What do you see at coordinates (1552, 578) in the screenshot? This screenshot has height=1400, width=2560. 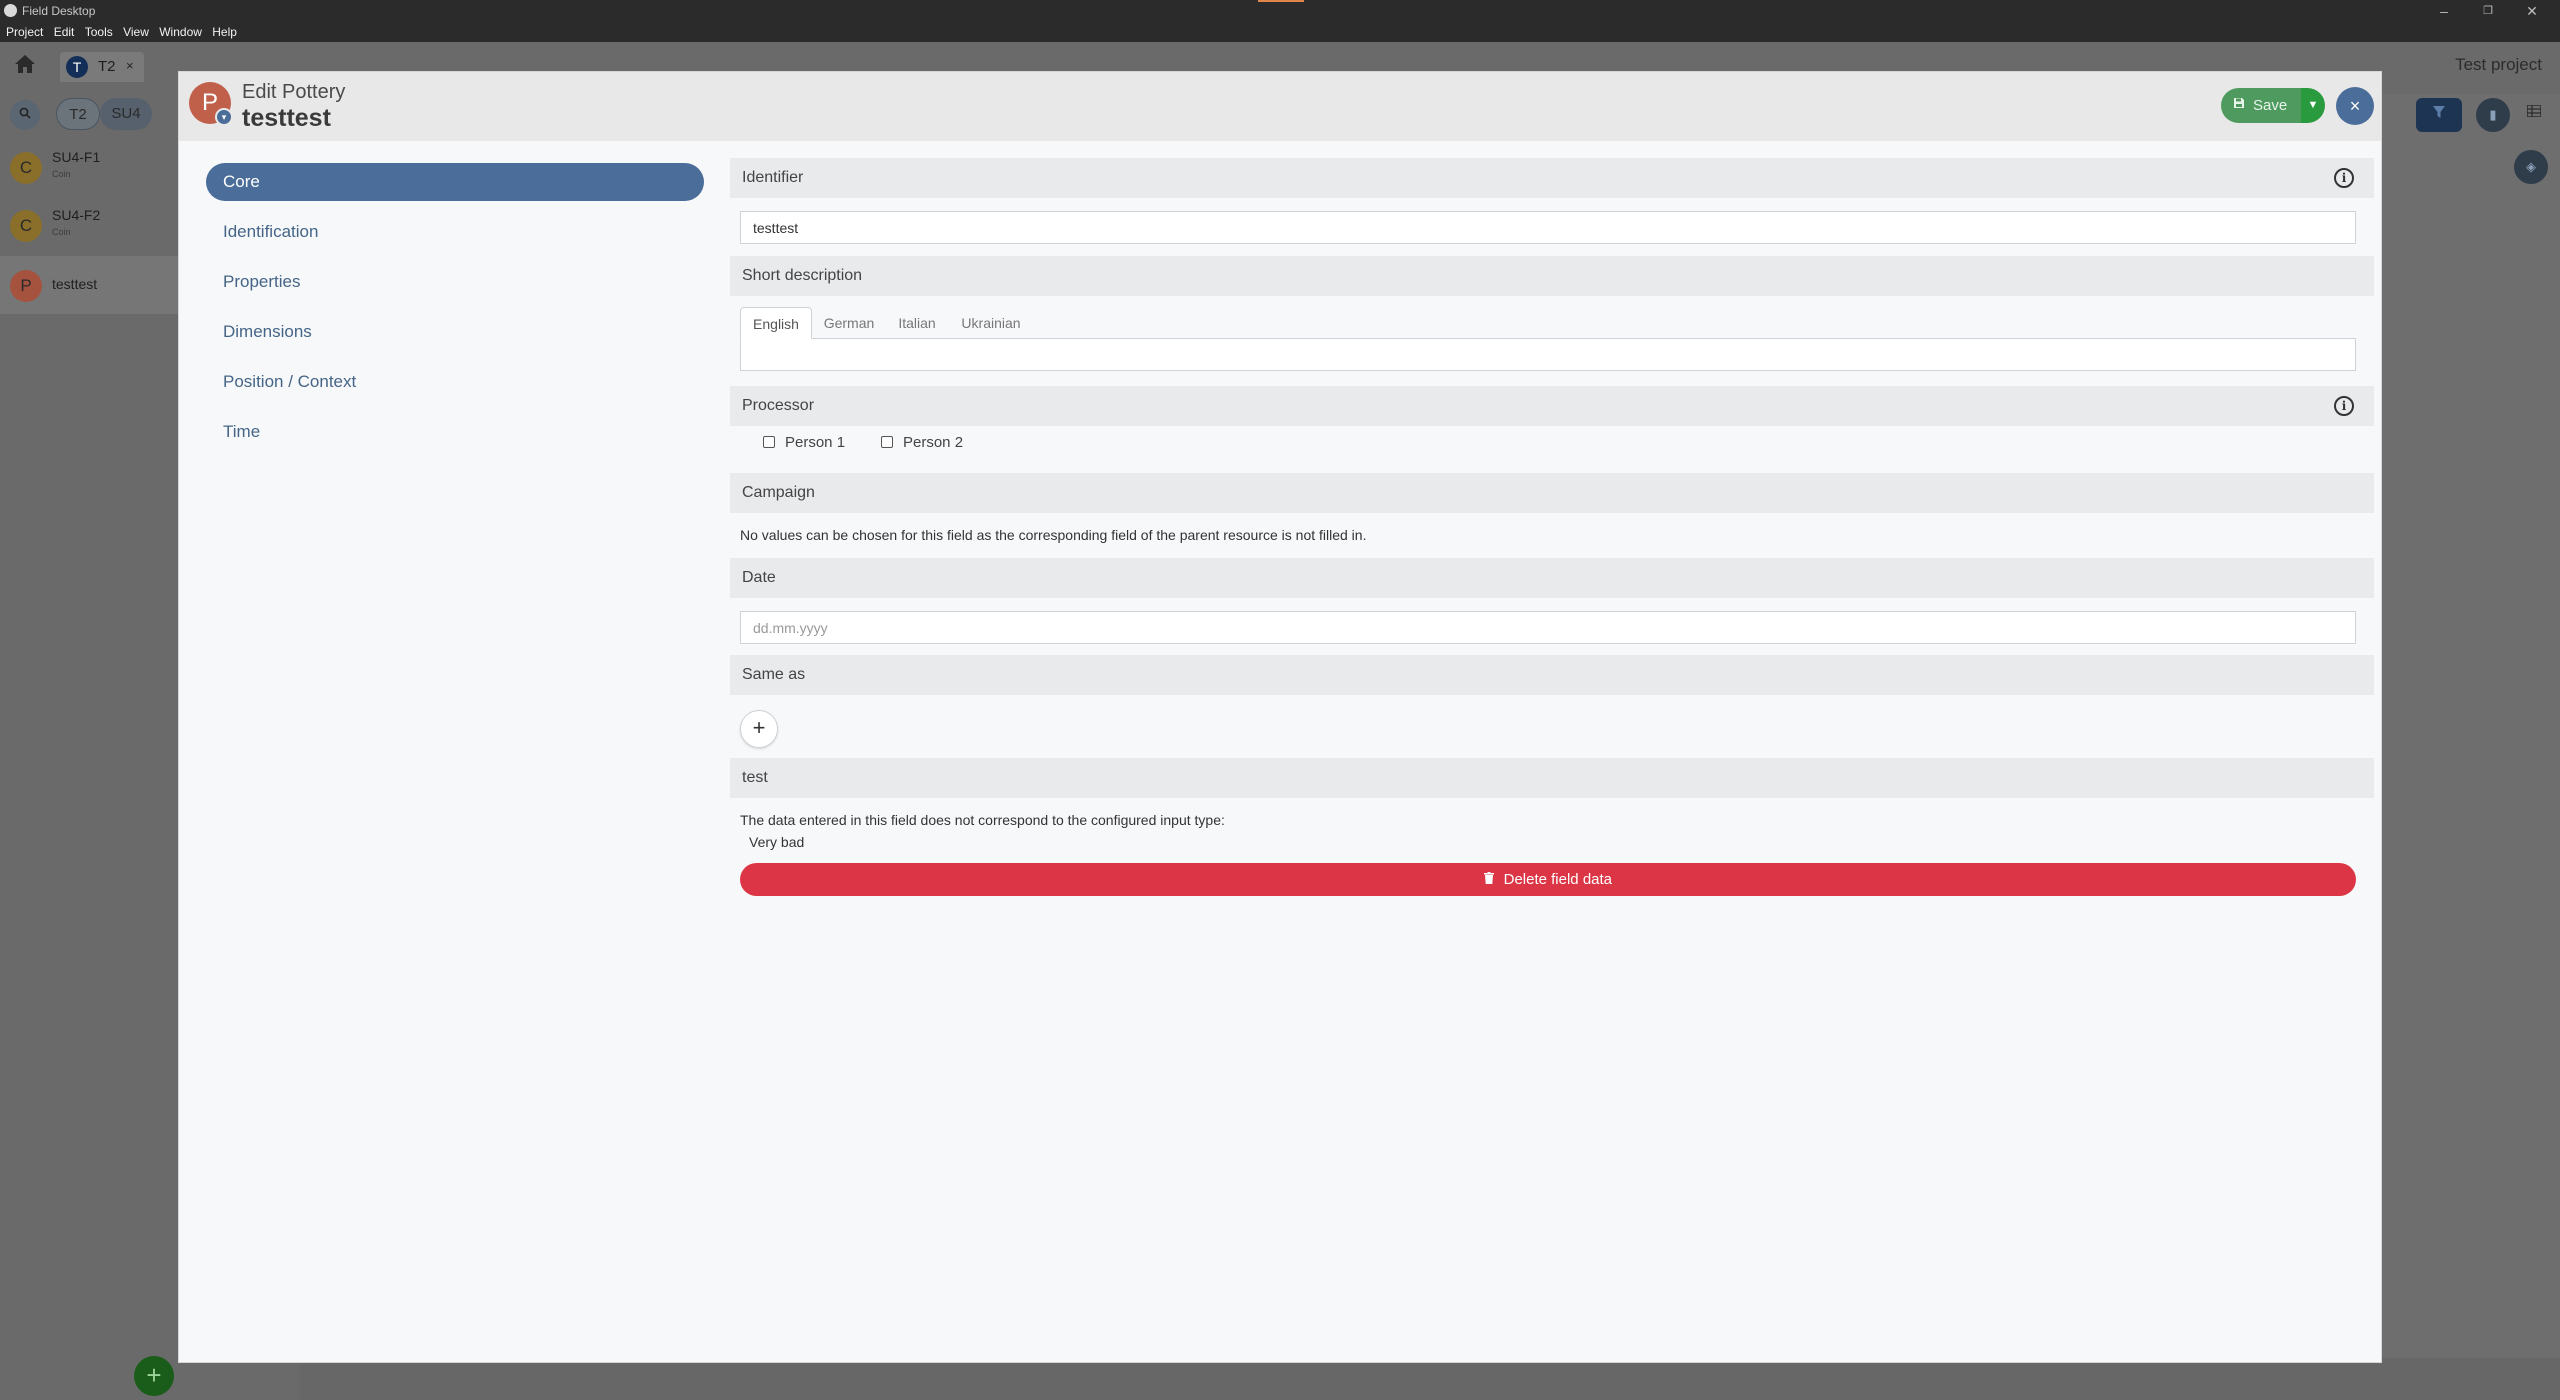 I see `field-header-date: Date` at bounding box center [1552, 578].